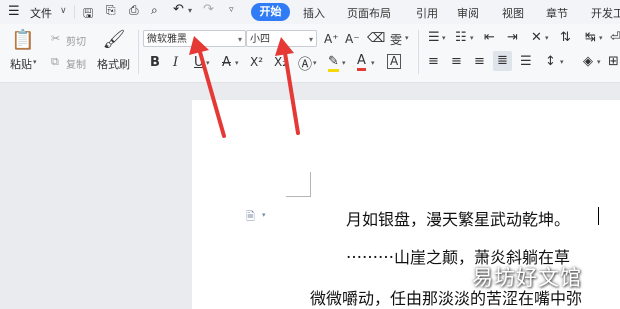  I want to click on annotation-arrows, so click(244, 87).